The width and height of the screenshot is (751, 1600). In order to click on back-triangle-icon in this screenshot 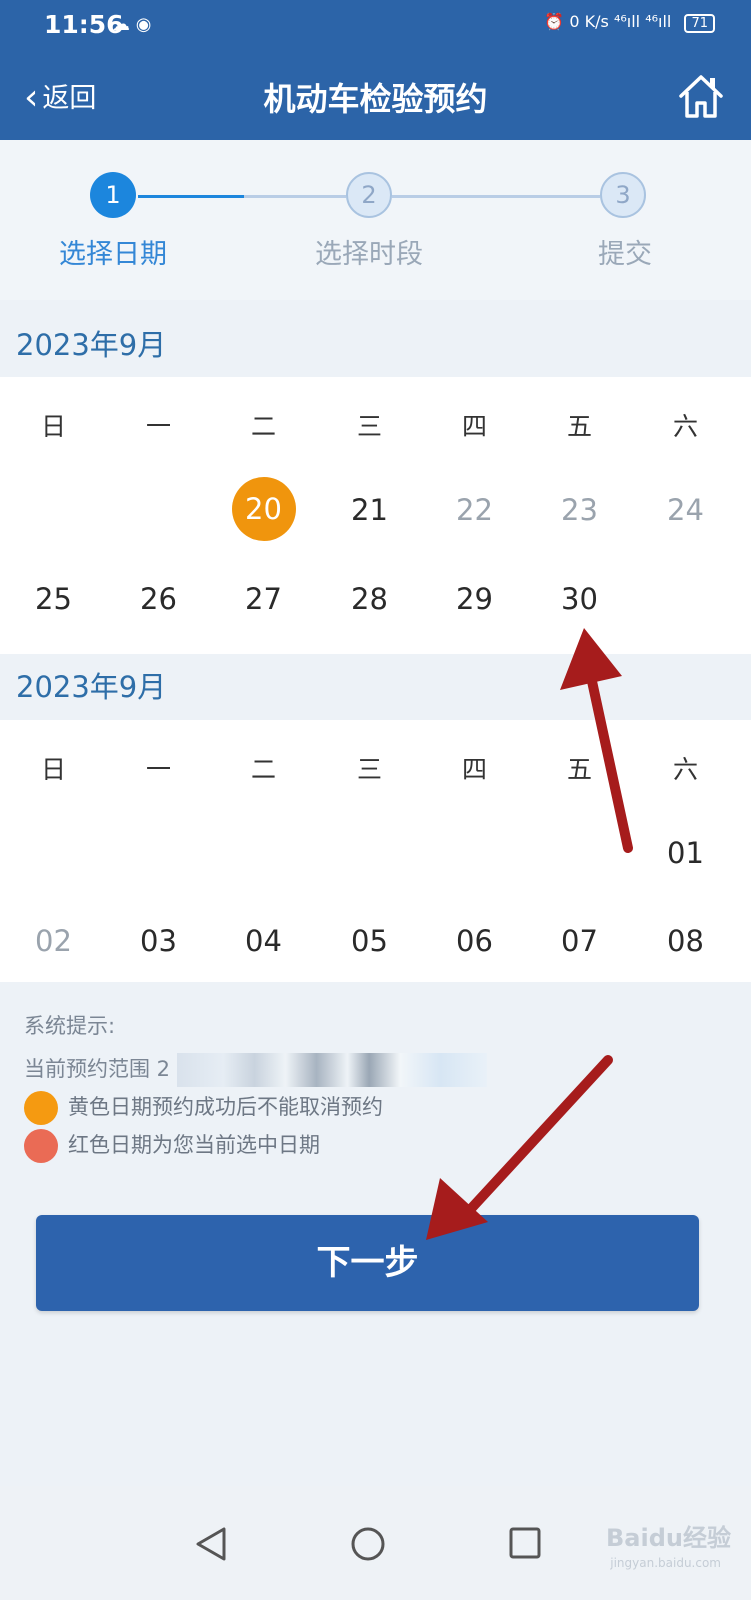, I will do `click(211, 1544)`.